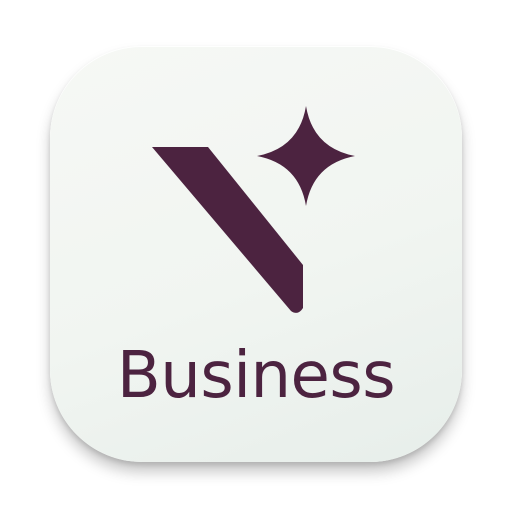 The image size is (512, 512). What do you see at coordinates (256, 376) in the screenshot?
I see `app-name-label: Business` at bounding box center [256, 376].